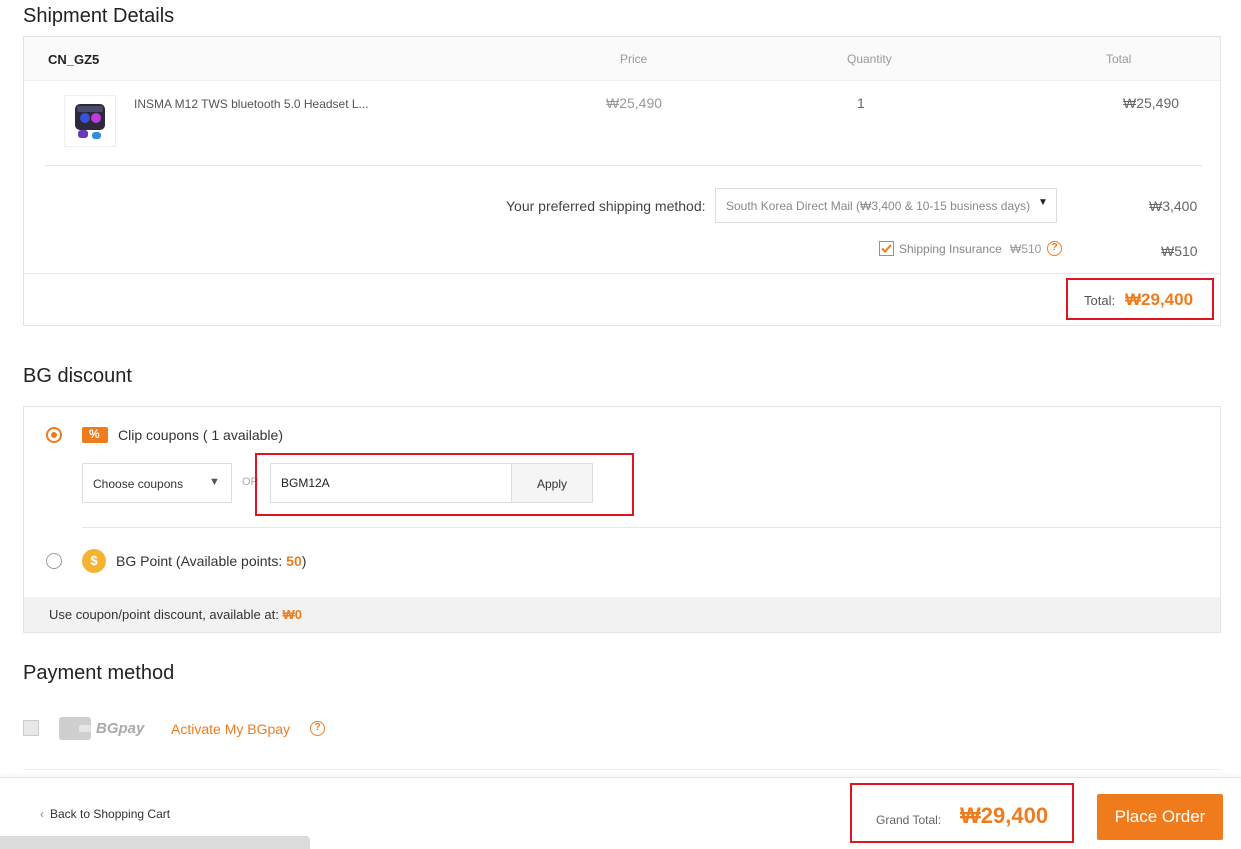  I want to click on coupon-icon: %, so click(95, 435).